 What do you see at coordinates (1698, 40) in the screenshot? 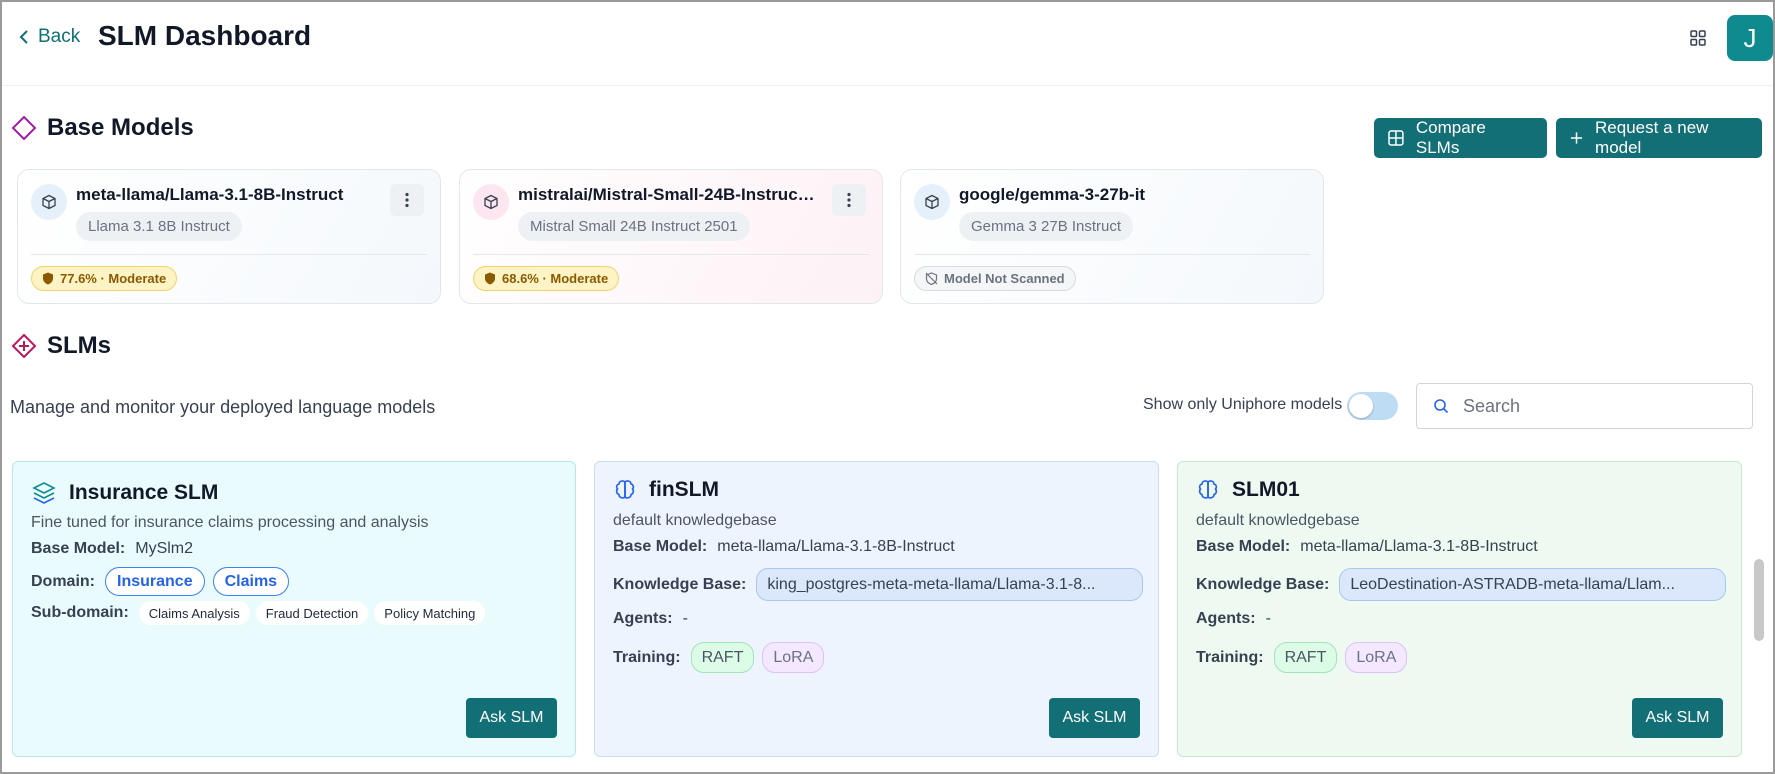
I see `apps-grid-icon` at bounding box center [1698, 40].